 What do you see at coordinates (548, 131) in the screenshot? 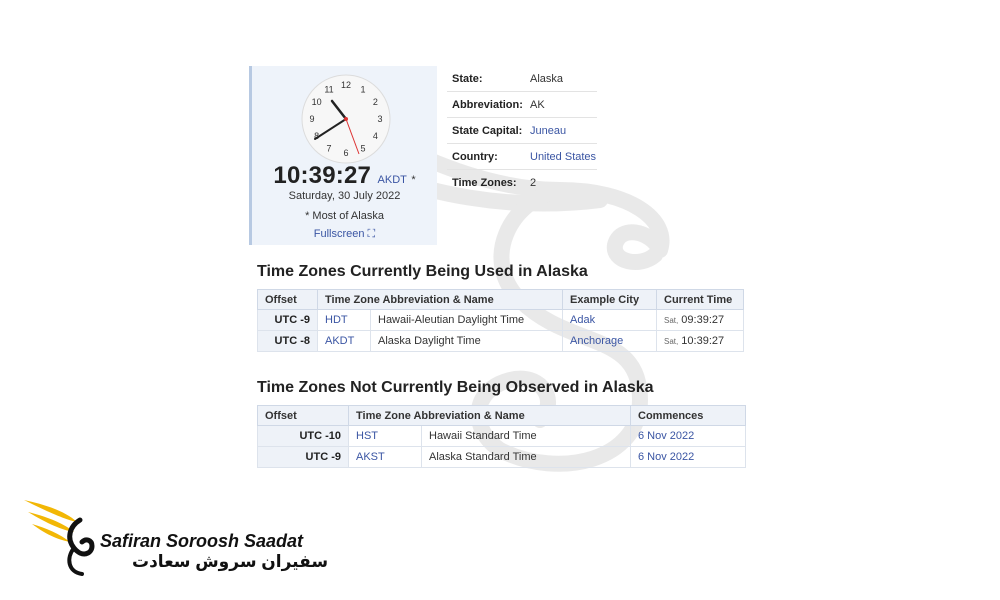
I see `capital-link: Juneau` at bounding box center [548, 131].